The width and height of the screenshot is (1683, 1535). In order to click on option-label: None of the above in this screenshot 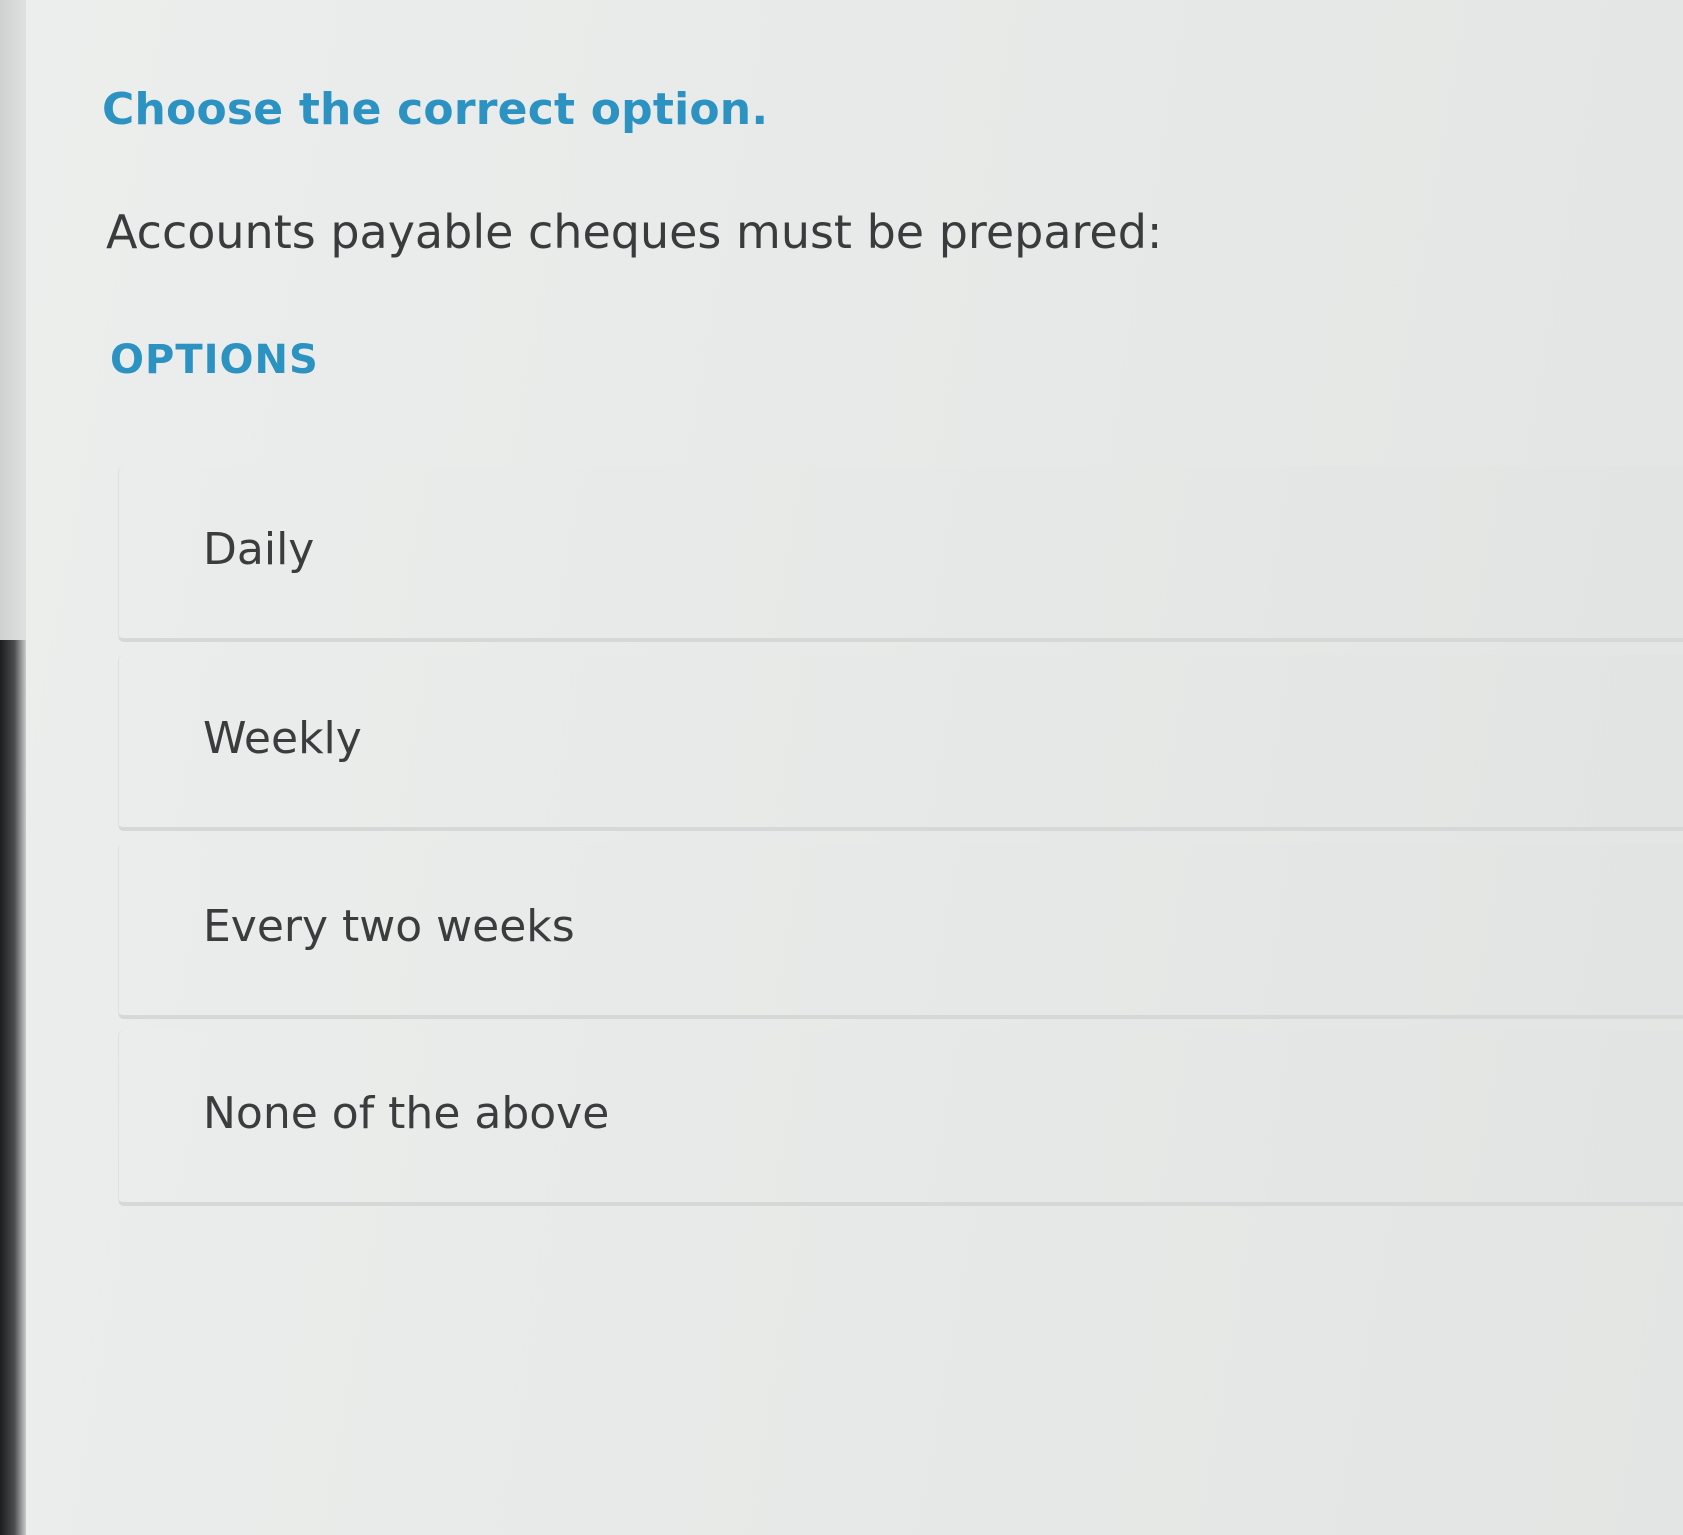, I will do `click(406, 1113)`.